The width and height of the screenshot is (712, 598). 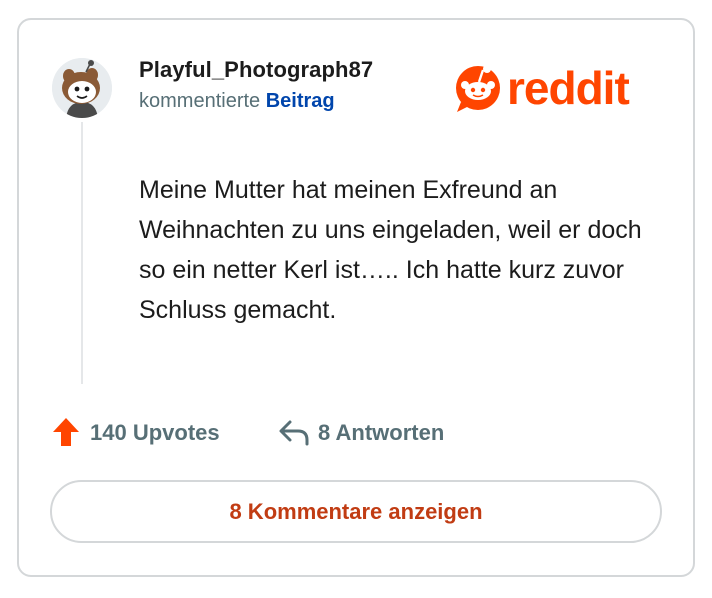 I want to click on upvote-button, so click(x=66, y=432).